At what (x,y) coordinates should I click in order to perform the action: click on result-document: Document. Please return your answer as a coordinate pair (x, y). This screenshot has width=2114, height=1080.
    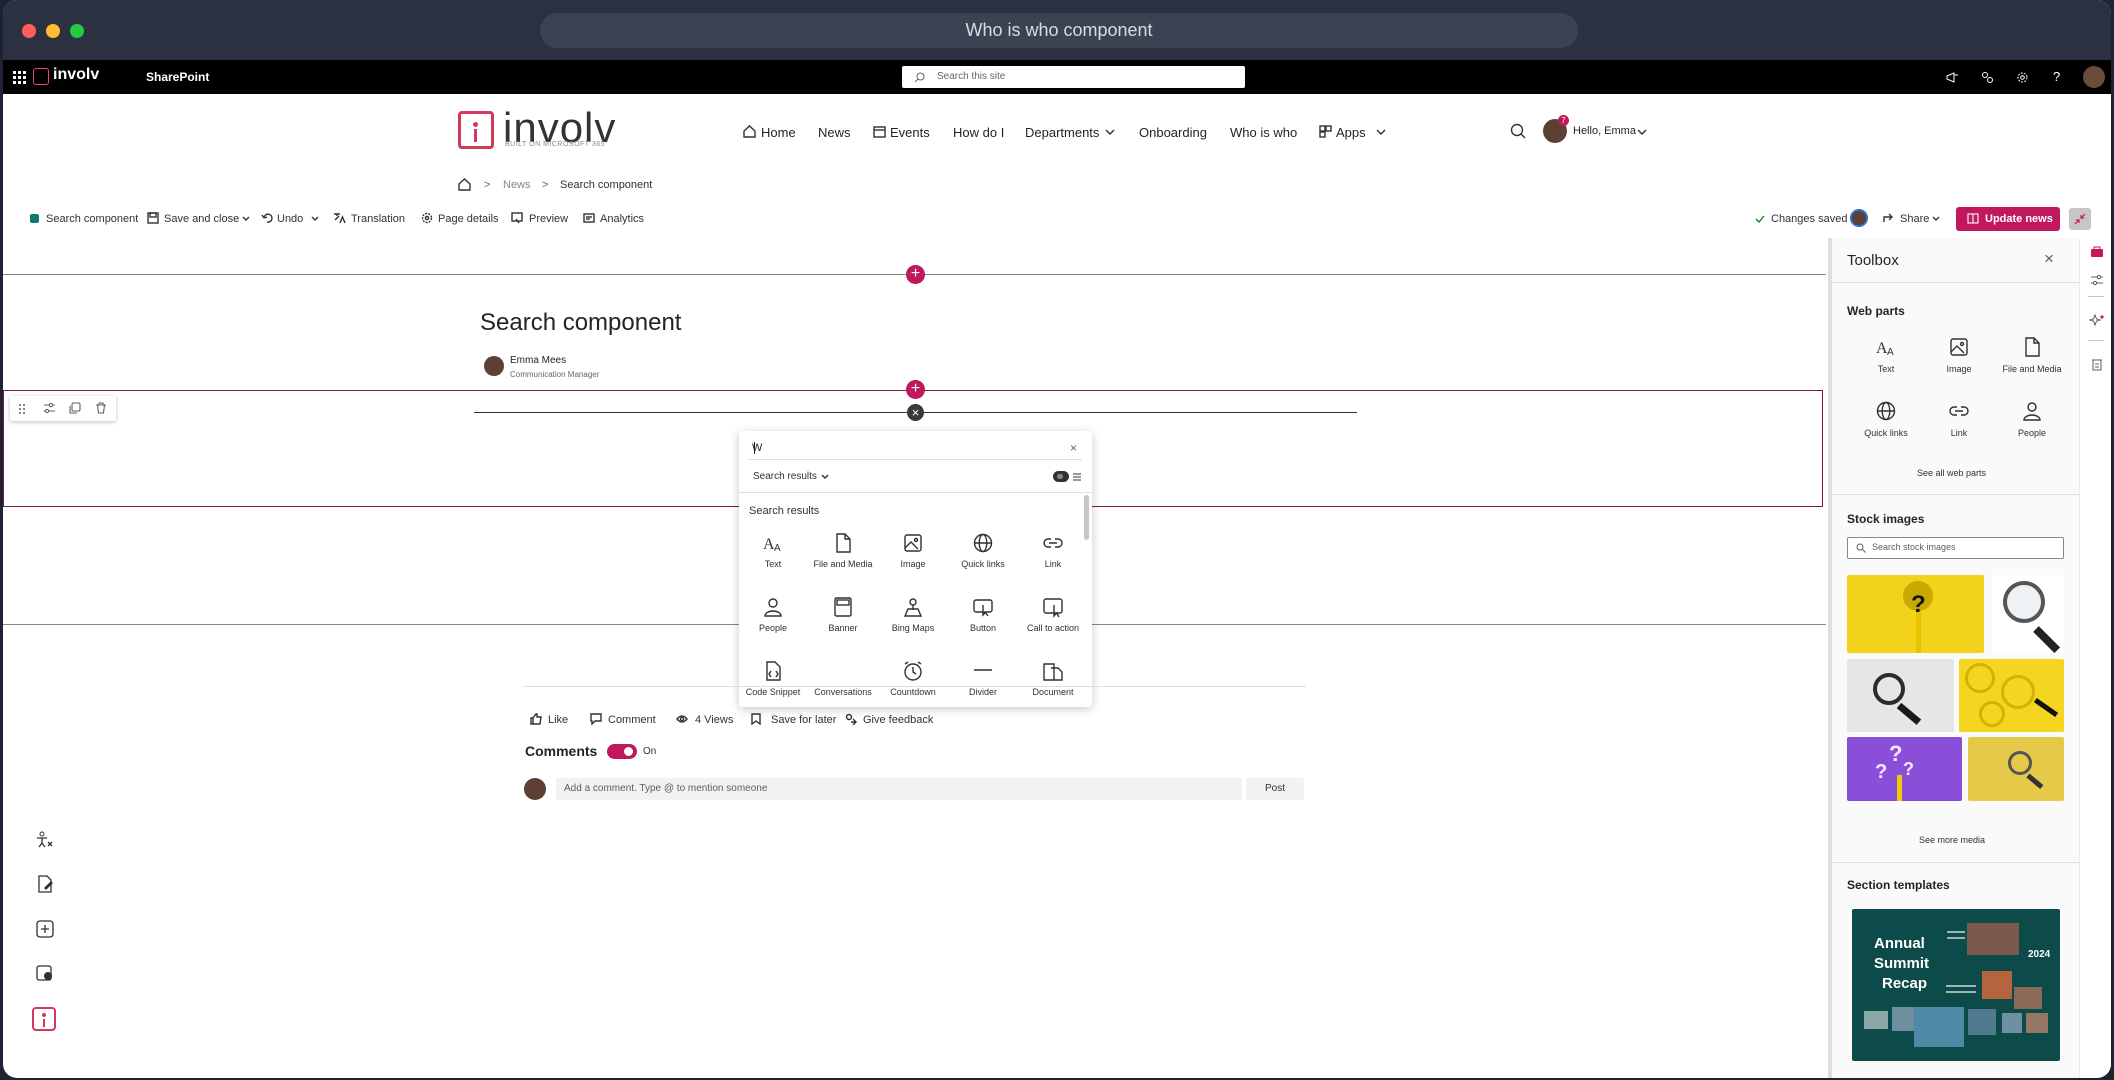
    Looking at the image, I should click on (1053, 678).